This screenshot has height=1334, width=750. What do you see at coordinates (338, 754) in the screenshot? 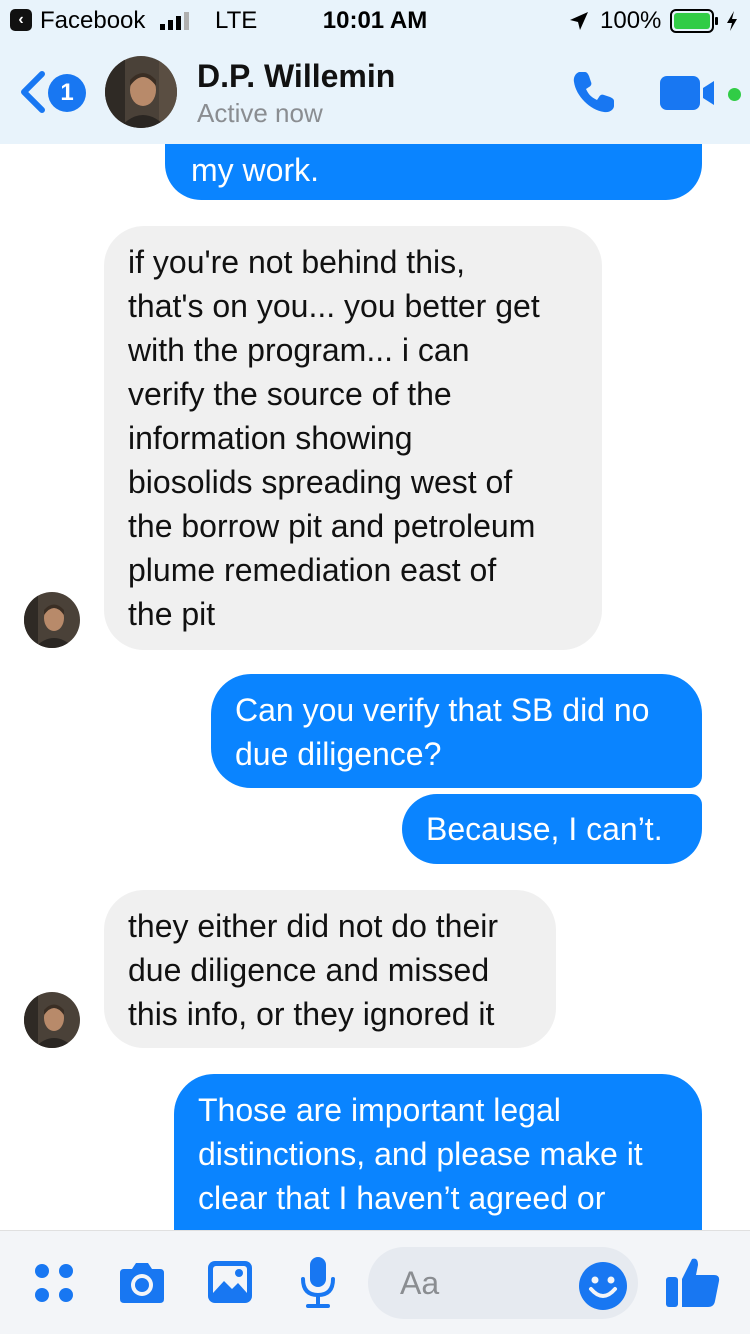
I see `message-line: due diligence?` at bounding box center [338, 754].